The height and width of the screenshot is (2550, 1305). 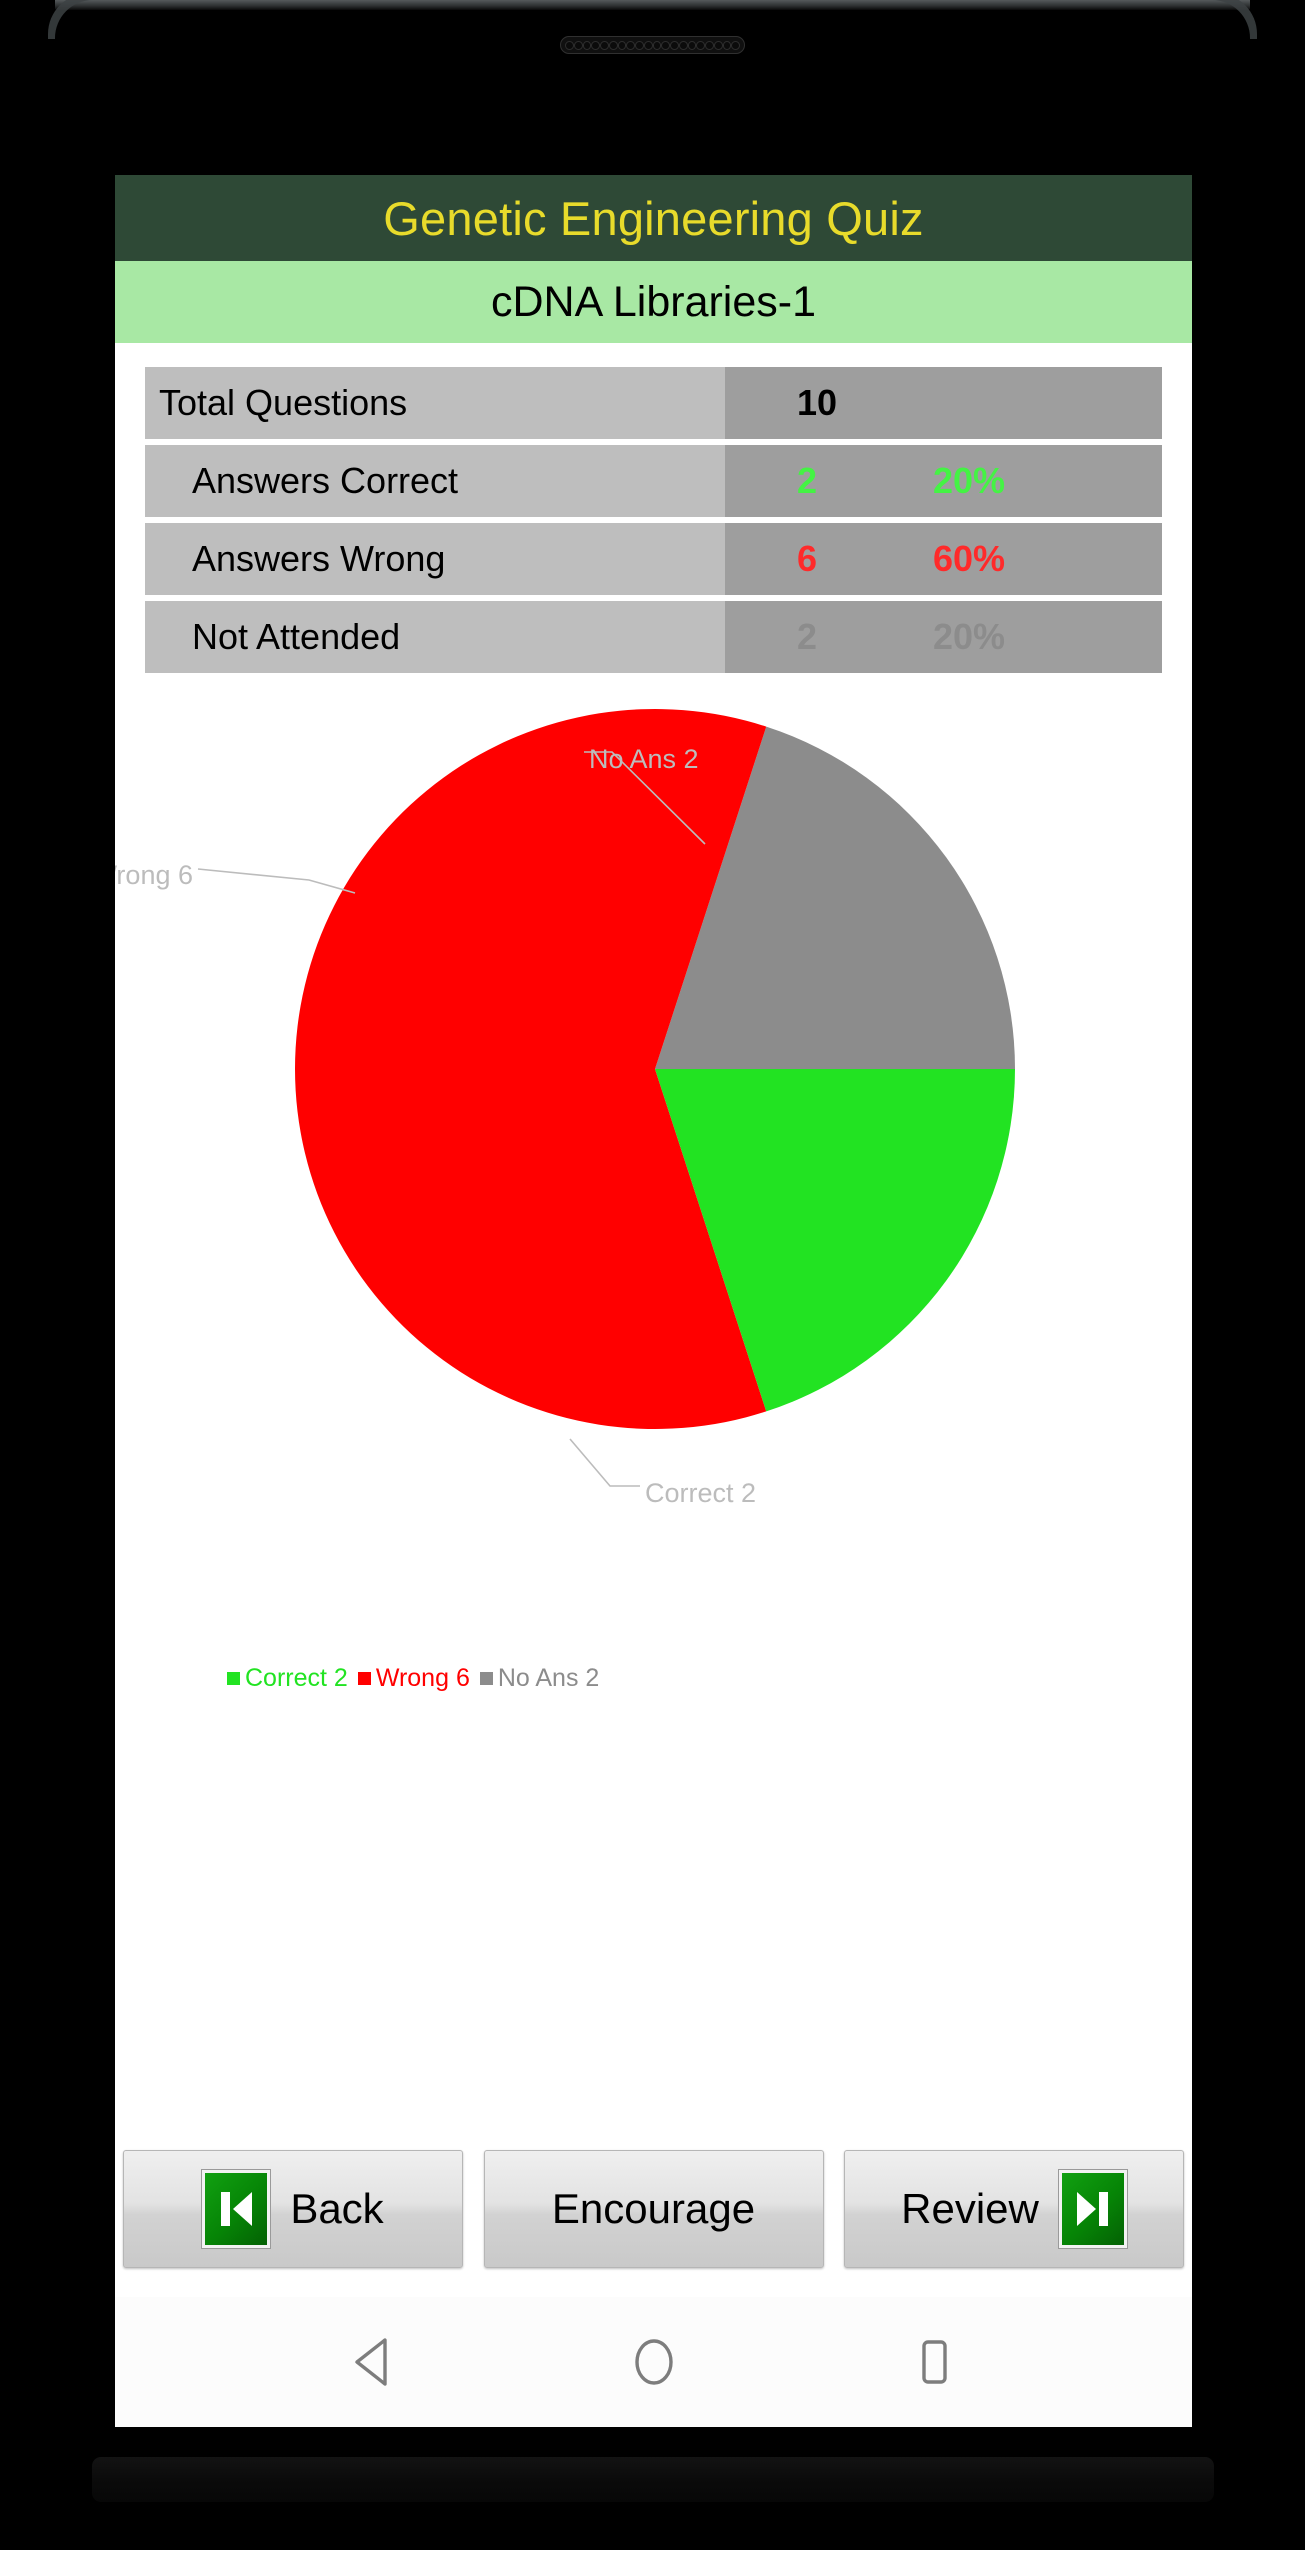 I want to click on legend-label-no-ans: No Ans 2, so click(x=548, y=1678).